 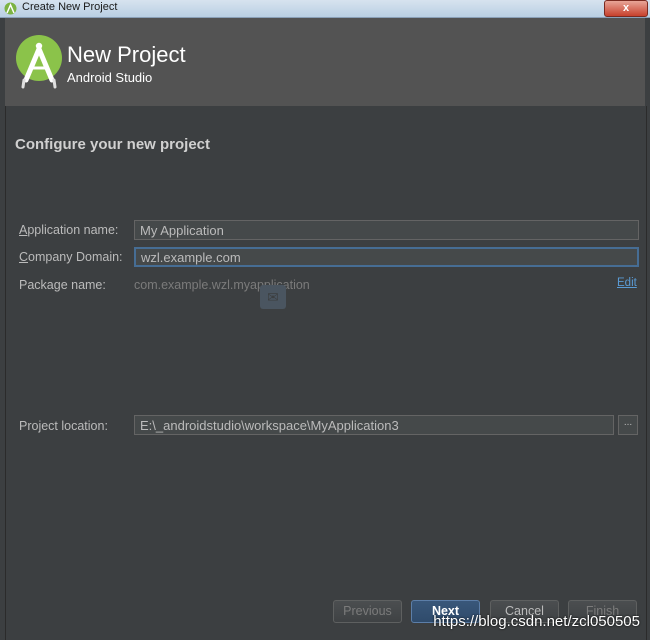 What do you see at coordinates (536, 621) in the screenshot?
I see `watermark-url: https://blog.csdn.net/zcl050505` at bounding box center [536, 621].